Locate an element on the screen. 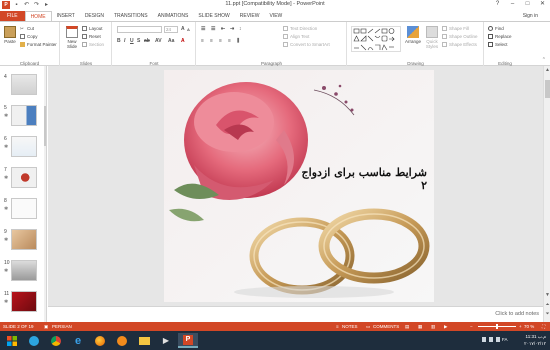  character-spacing-icon: AV is located at coordinates (158, 41).